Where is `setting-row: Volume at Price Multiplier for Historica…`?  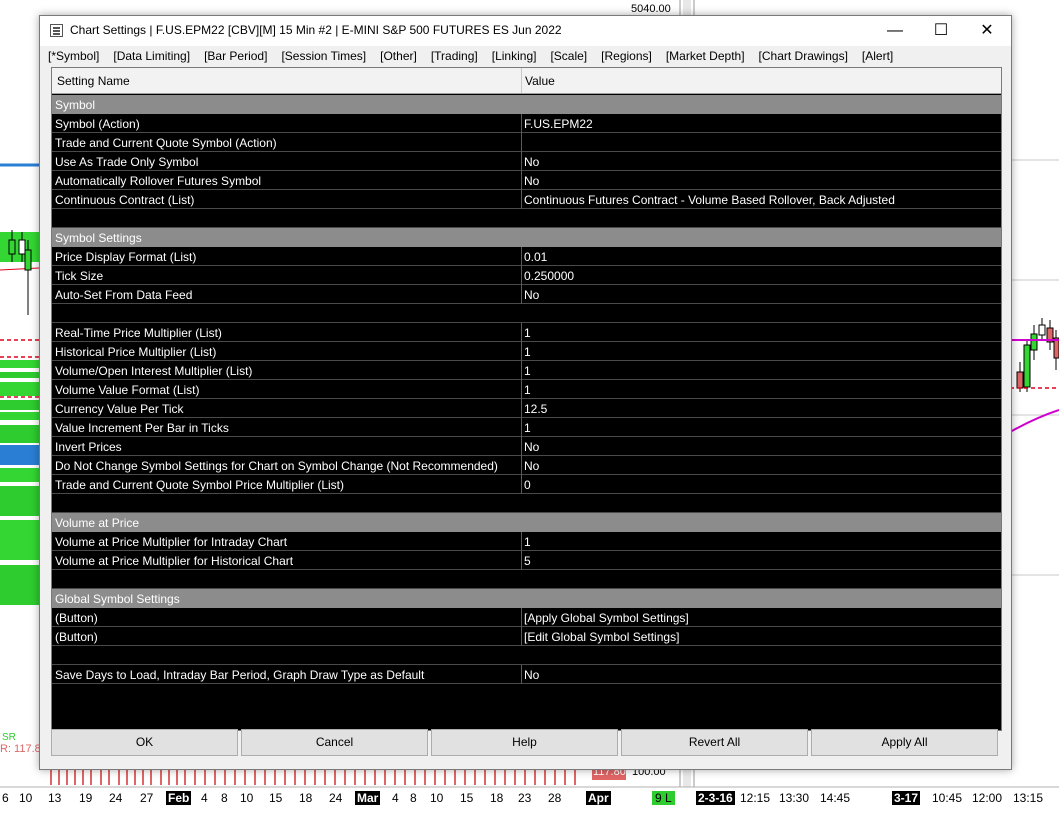
setting-row: Volume at Price Multiplier for Historica… is located at coordinates (526, 560).